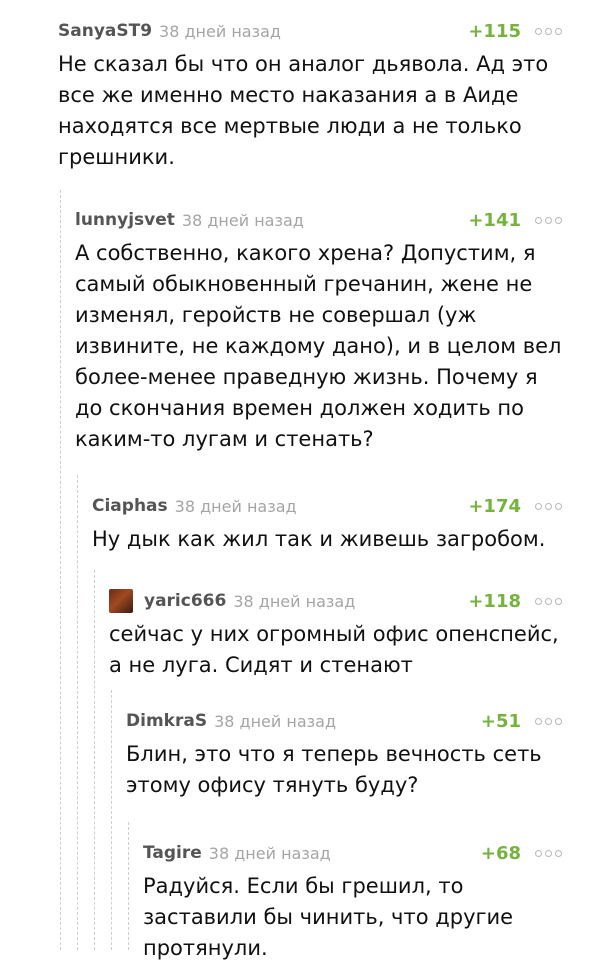  What do you see at coordinates (494, 601) in the screenshot?
I see `comment-rating: +118` at bounding box center [494, 601].